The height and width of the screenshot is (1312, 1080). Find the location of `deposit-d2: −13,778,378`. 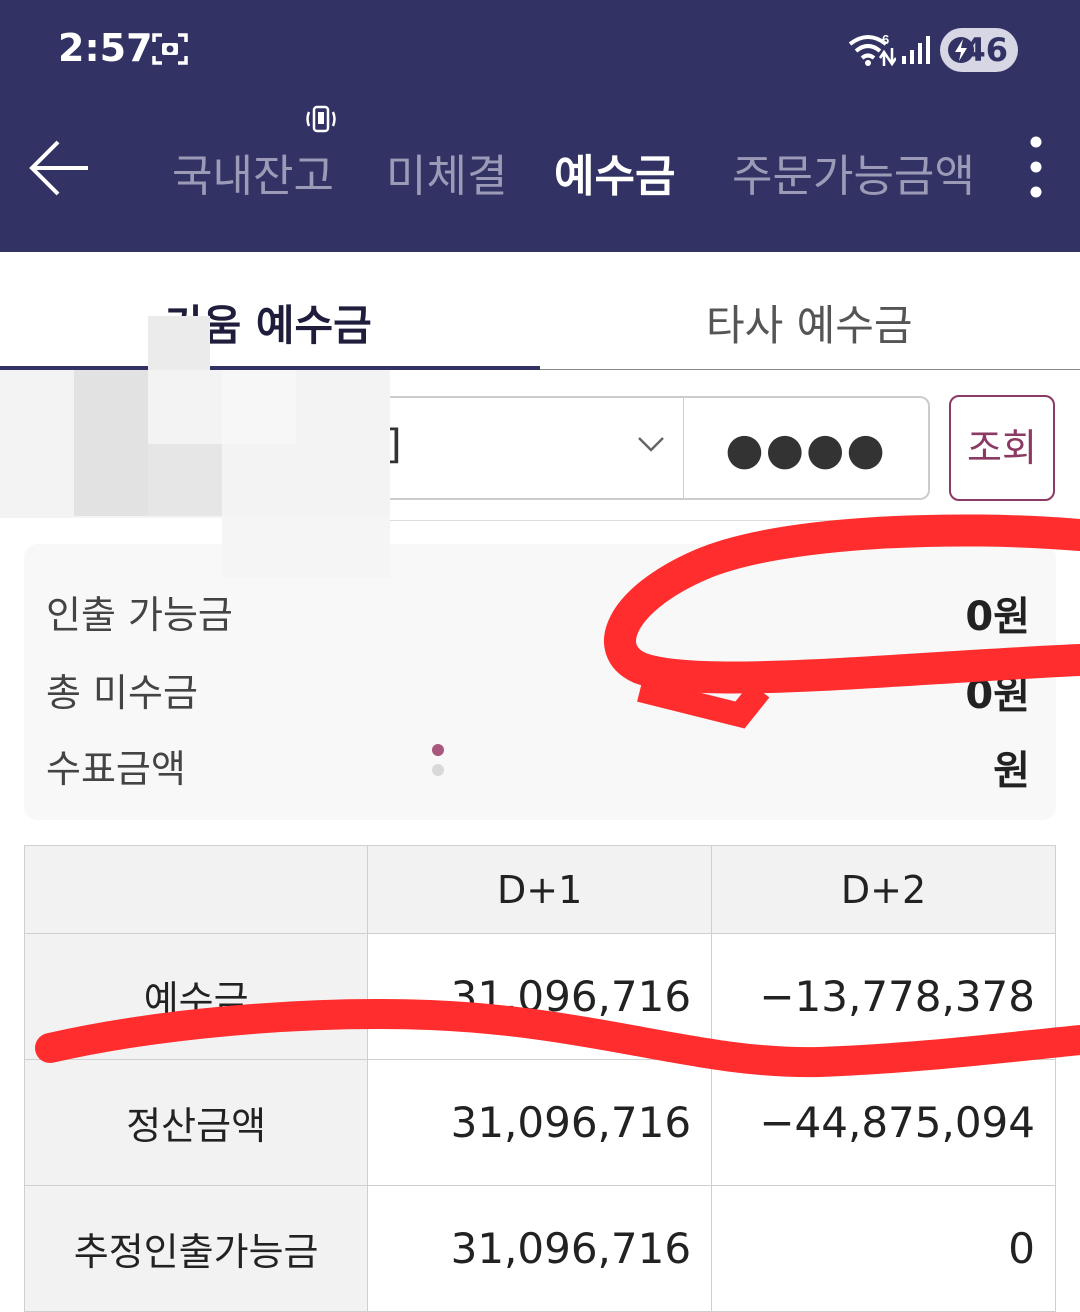

deposit-d2: −13,778,378 is located at coordinates (883, 996).